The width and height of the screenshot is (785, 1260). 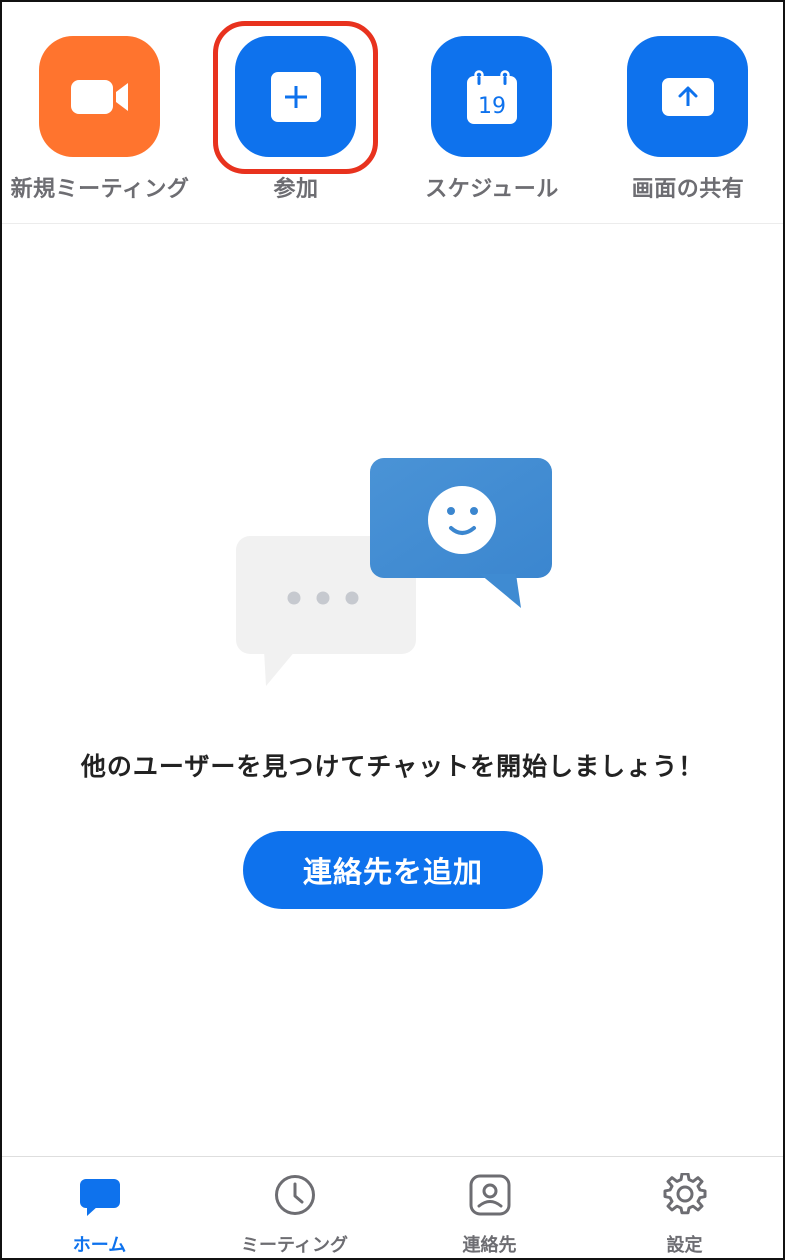 What do you see at coordinates (100, 1197) in the screenshot?
I see `chat-bubble-icon` at bounding box center [100, 1197].